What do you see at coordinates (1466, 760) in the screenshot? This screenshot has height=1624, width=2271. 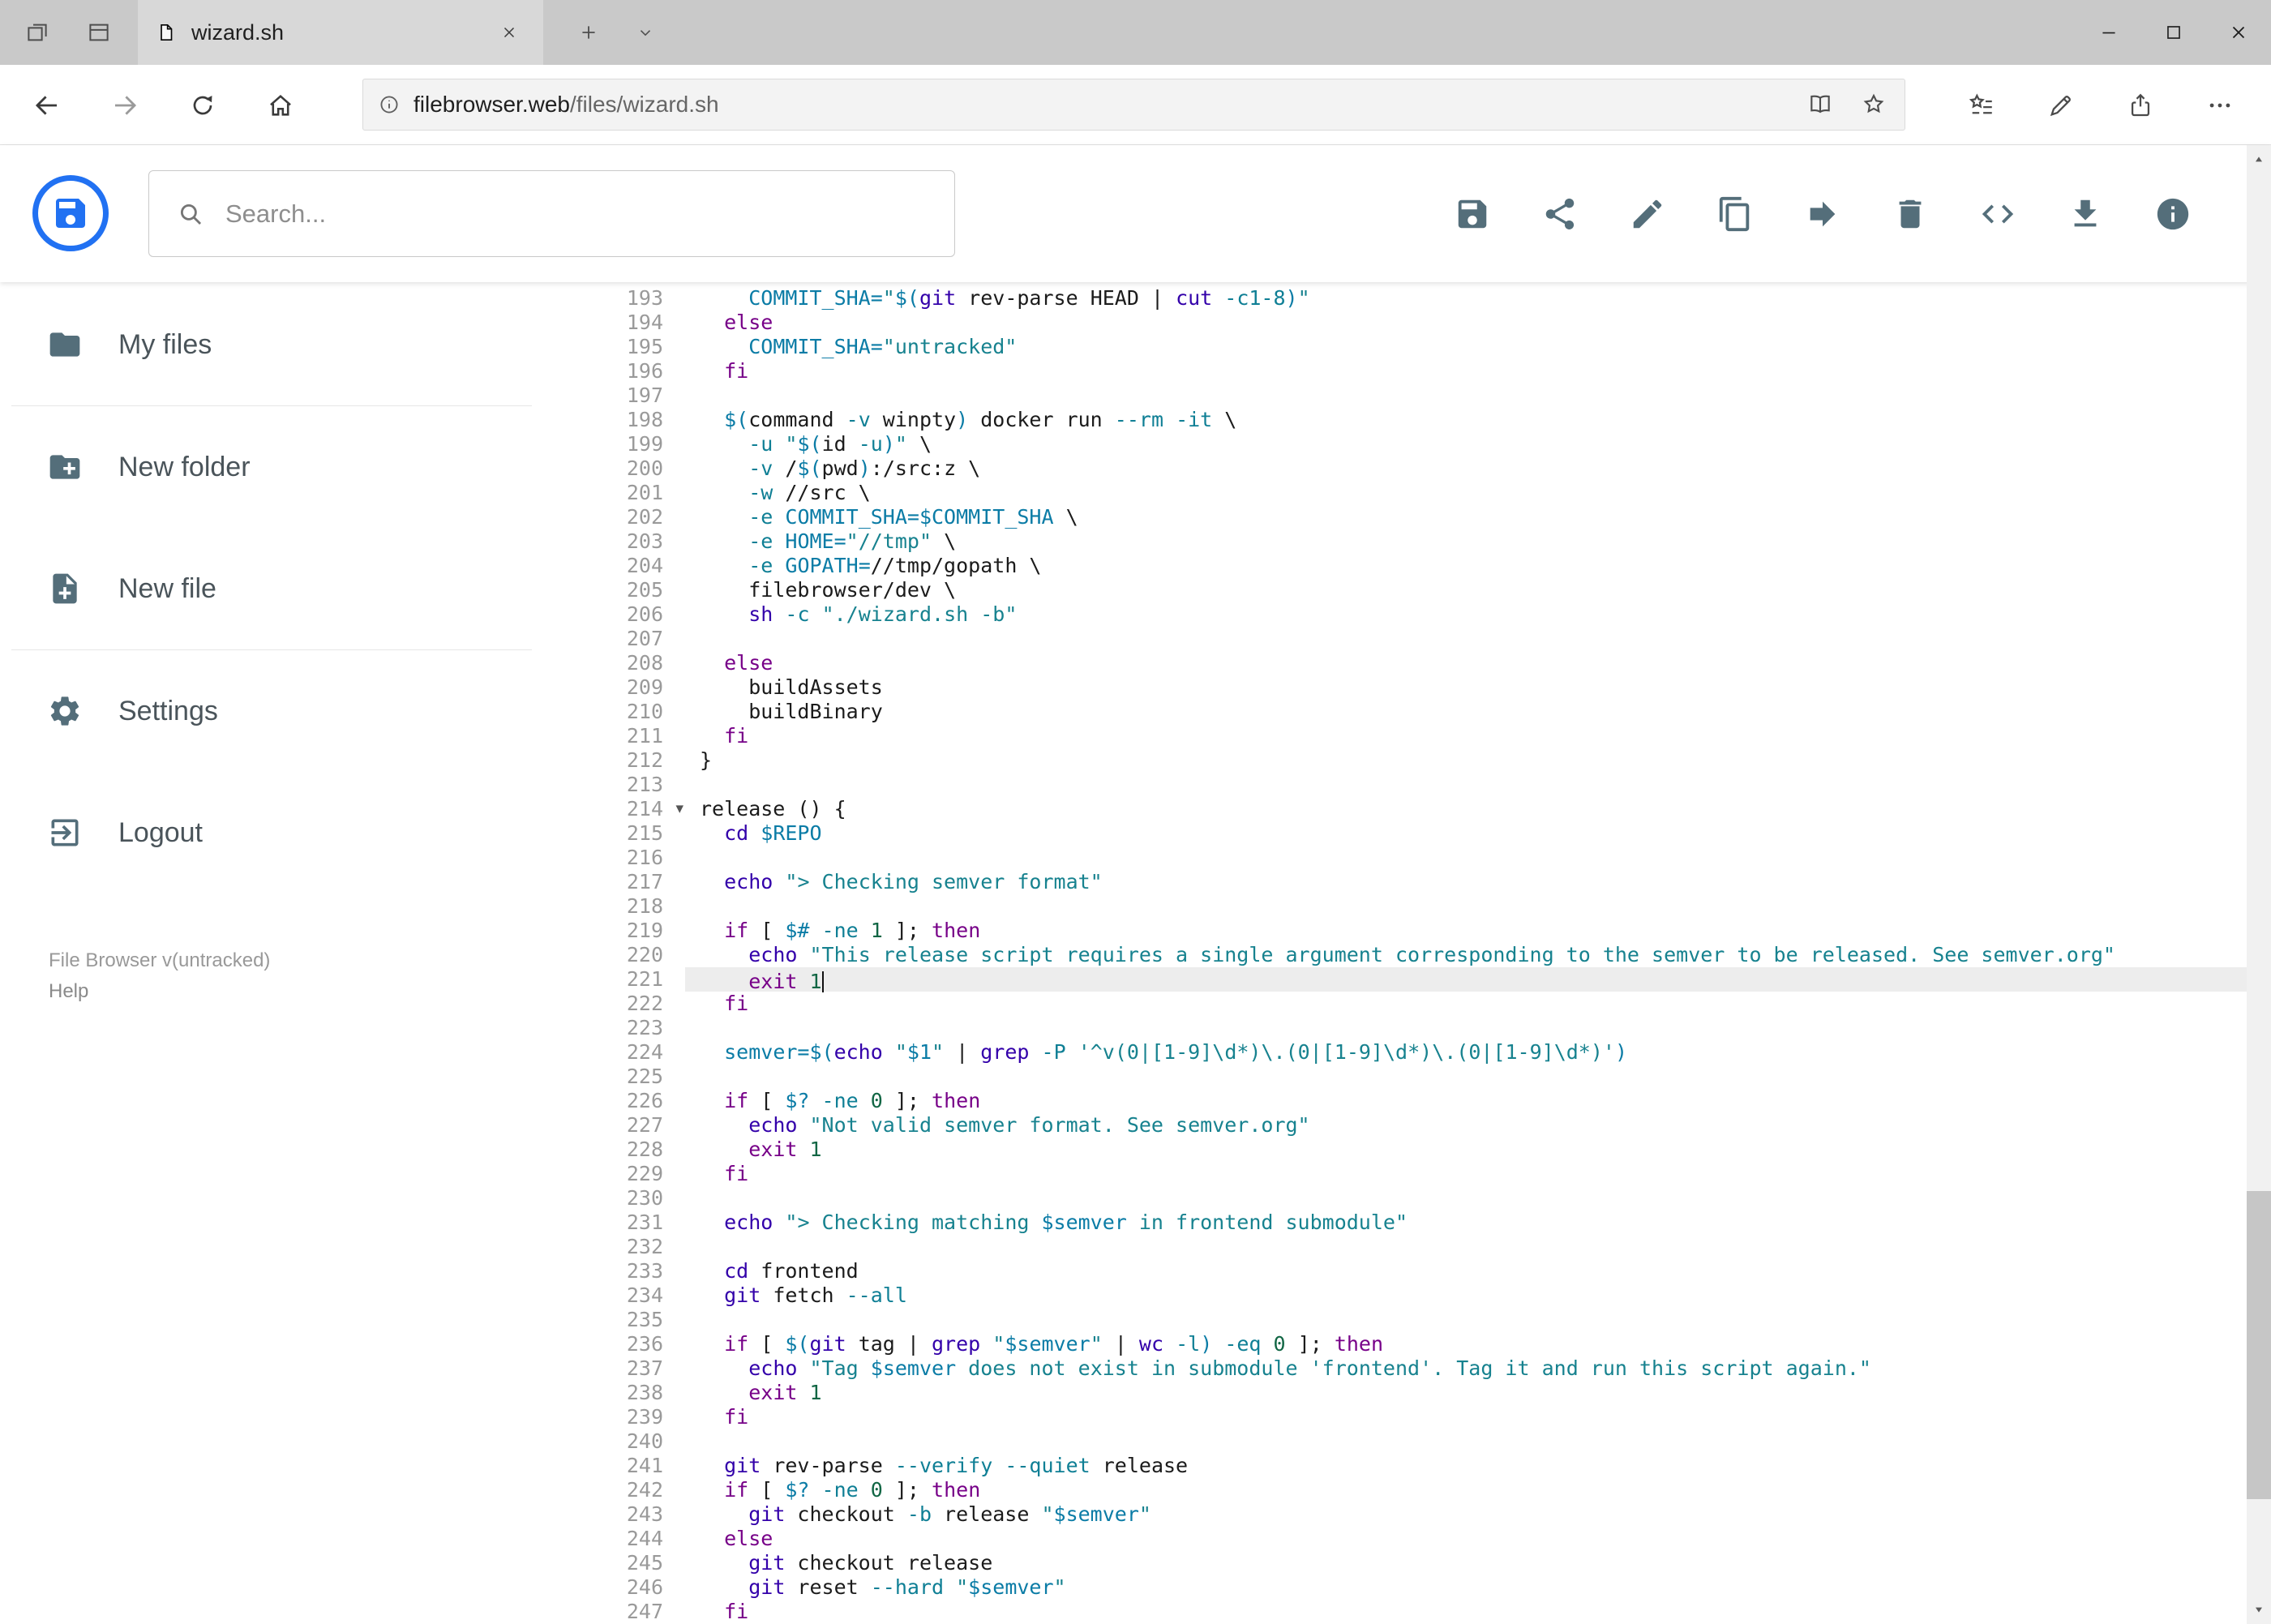 I see `code-line-text: }` at bounding box center [1466, 760].